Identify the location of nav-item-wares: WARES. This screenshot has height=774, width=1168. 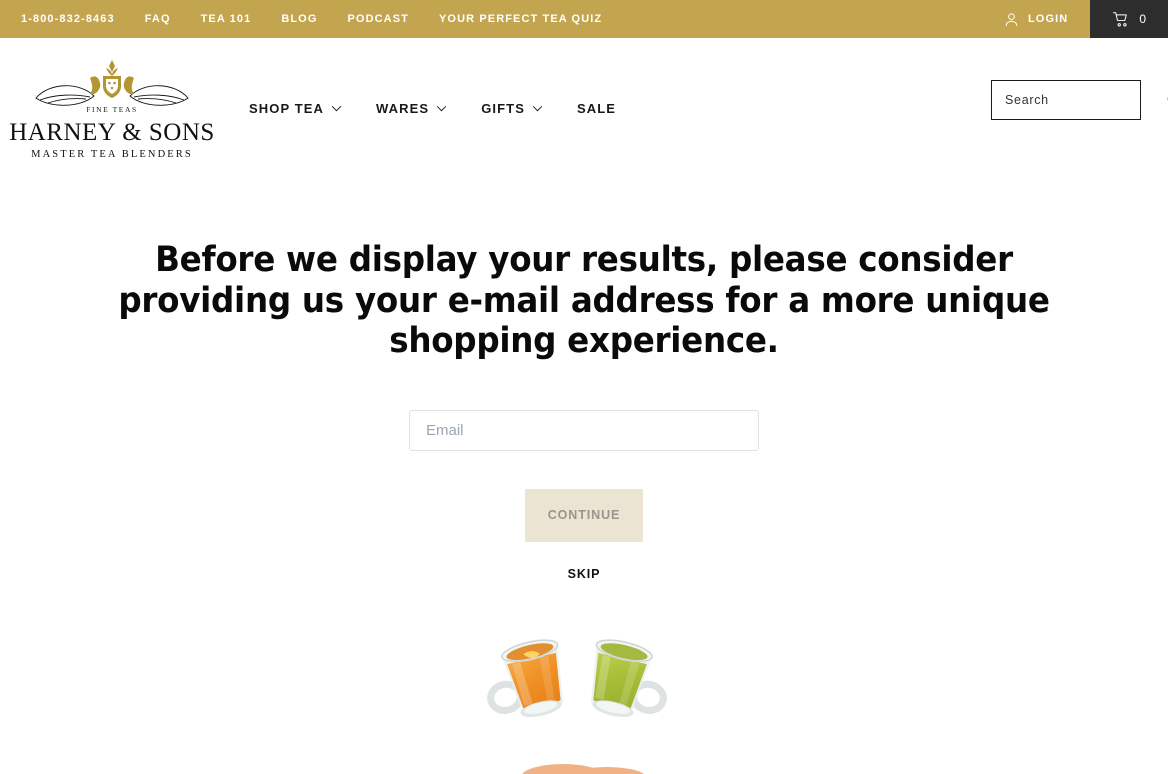
(411, 108).